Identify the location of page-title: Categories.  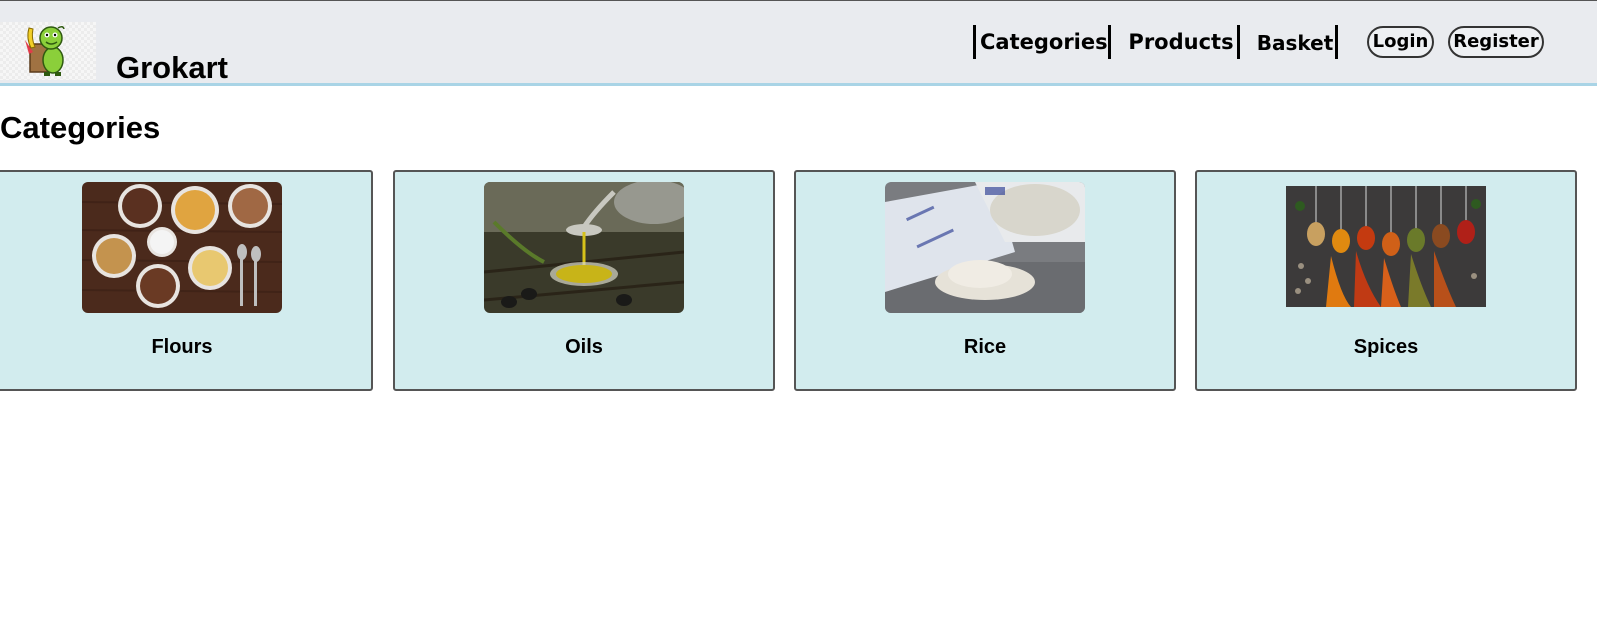
(80, 127).